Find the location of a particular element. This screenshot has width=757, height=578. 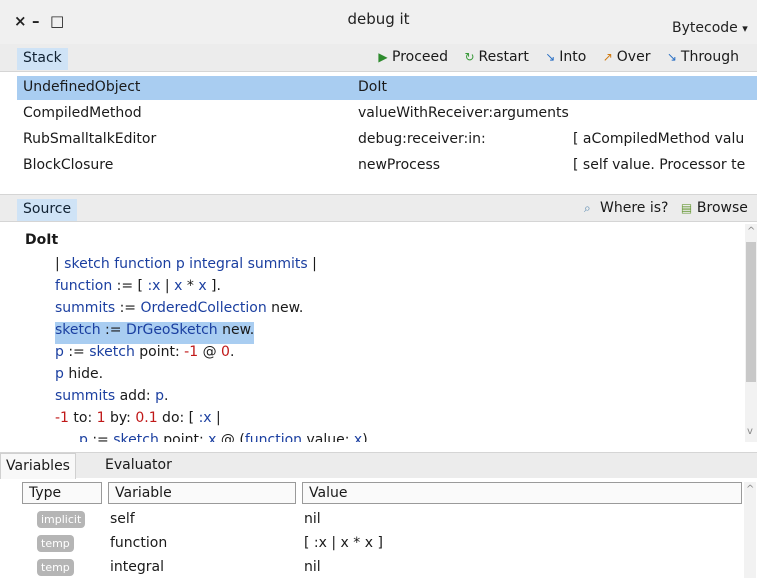

proceed-icon: ▶ is located at coordinates (383, 57).